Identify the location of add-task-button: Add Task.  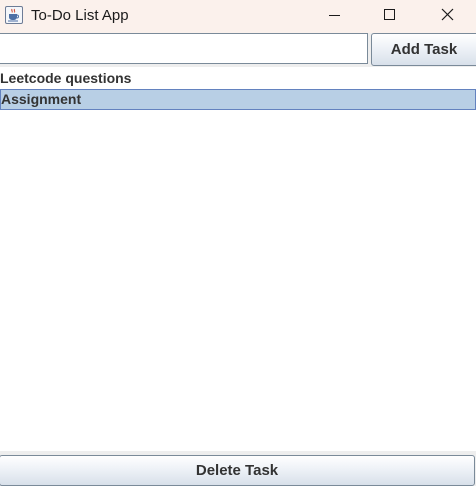
(423, 49).